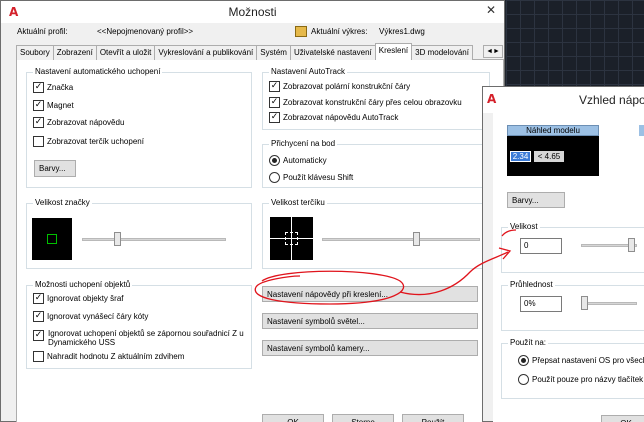 Image resolution: width=644 pixels, height=422 pixels. Describe the element at coordinates (454, 273) in the screenshot. I see `annotation-arrow-line` at that location.